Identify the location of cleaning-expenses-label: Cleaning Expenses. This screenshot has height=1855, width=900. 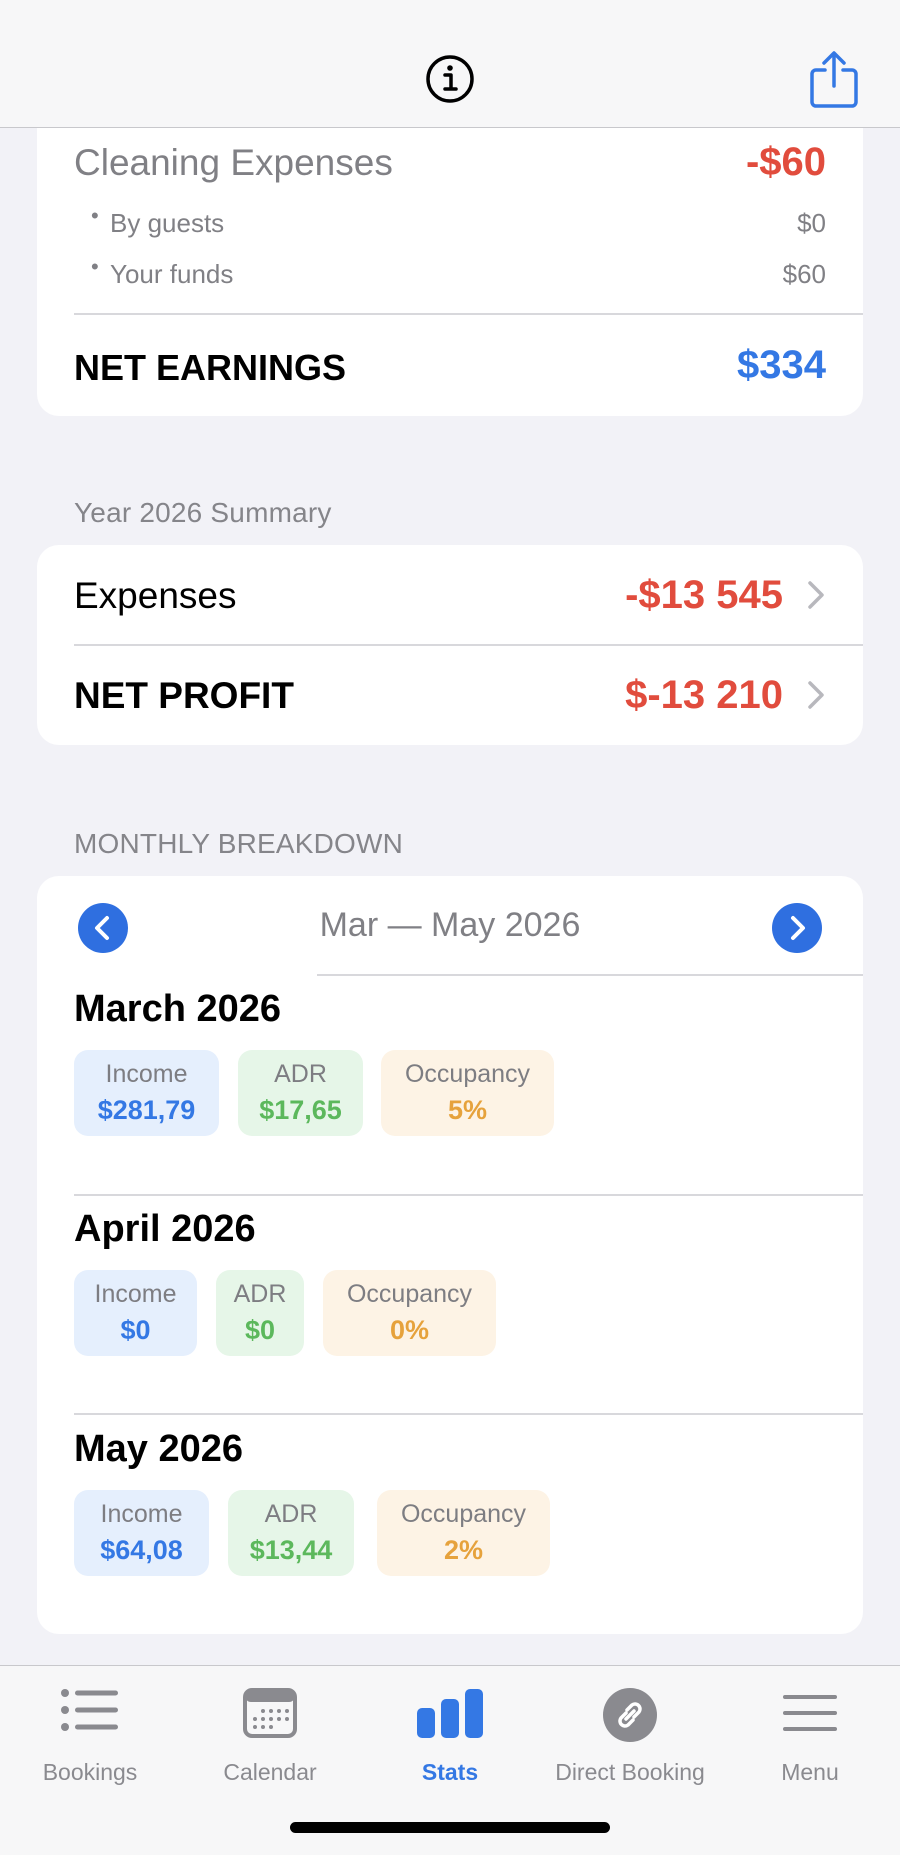
(233, 162).